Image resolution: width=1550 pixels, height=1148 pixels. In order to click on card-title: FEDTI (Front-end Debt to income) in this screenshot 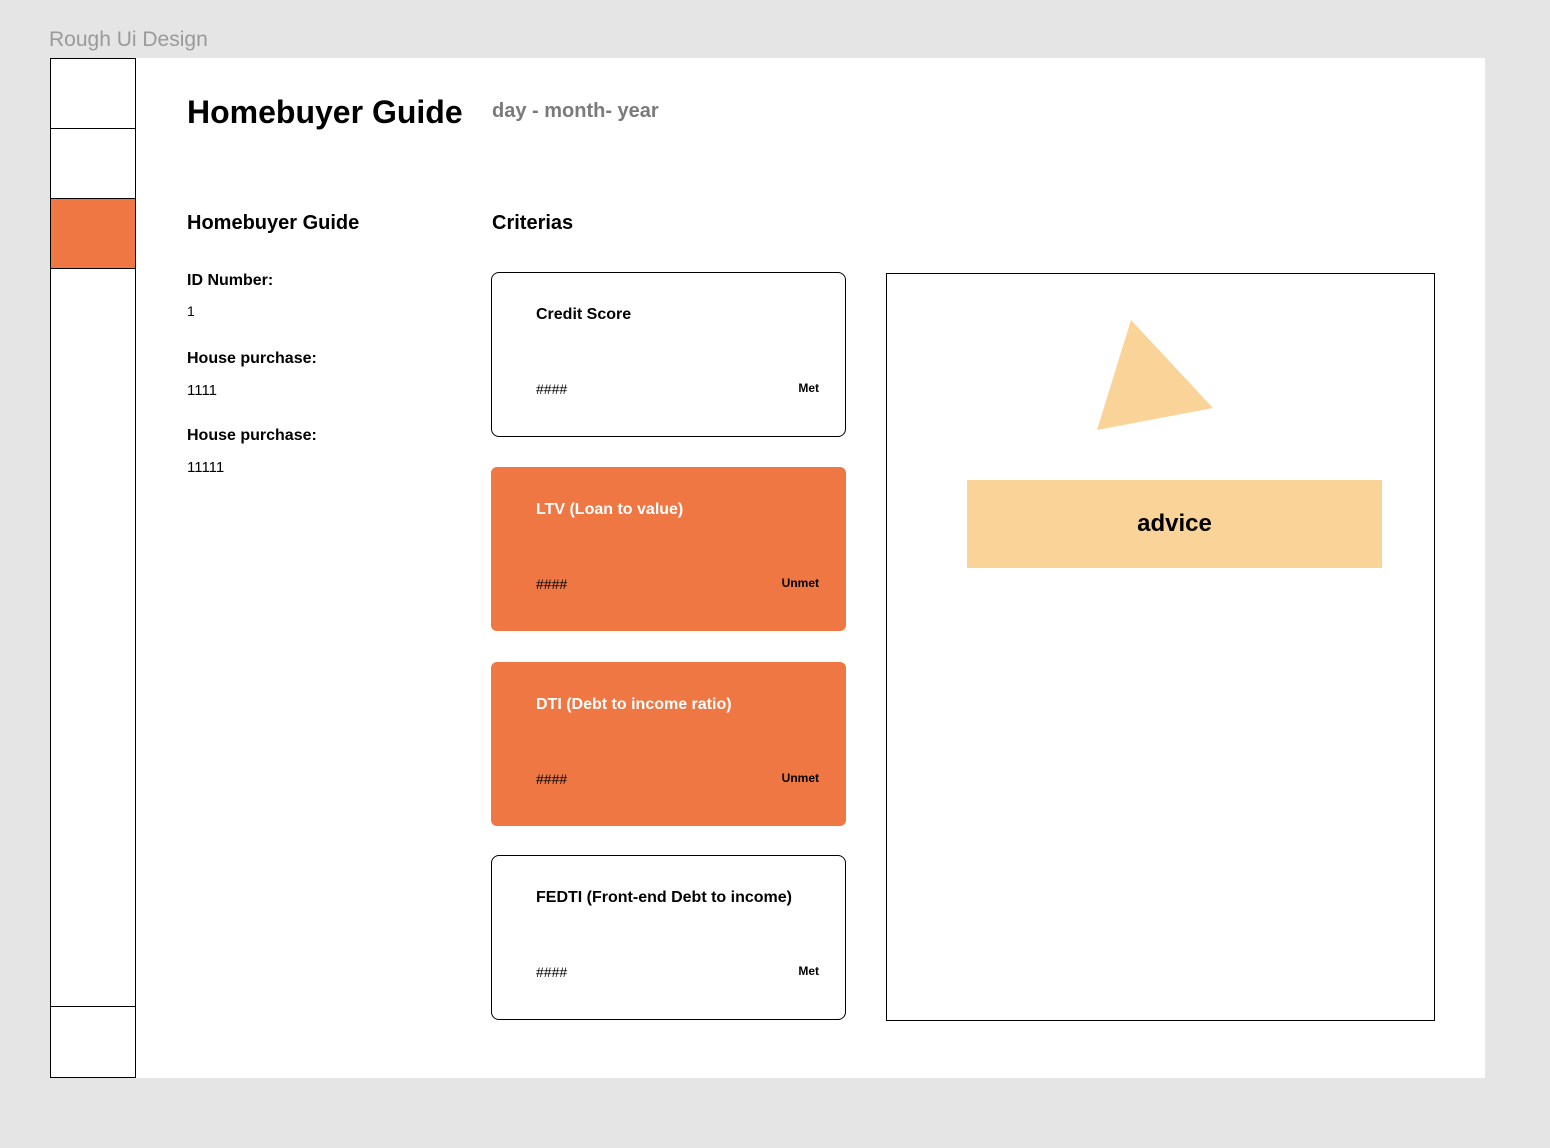, I will do `click(664, 897)`.